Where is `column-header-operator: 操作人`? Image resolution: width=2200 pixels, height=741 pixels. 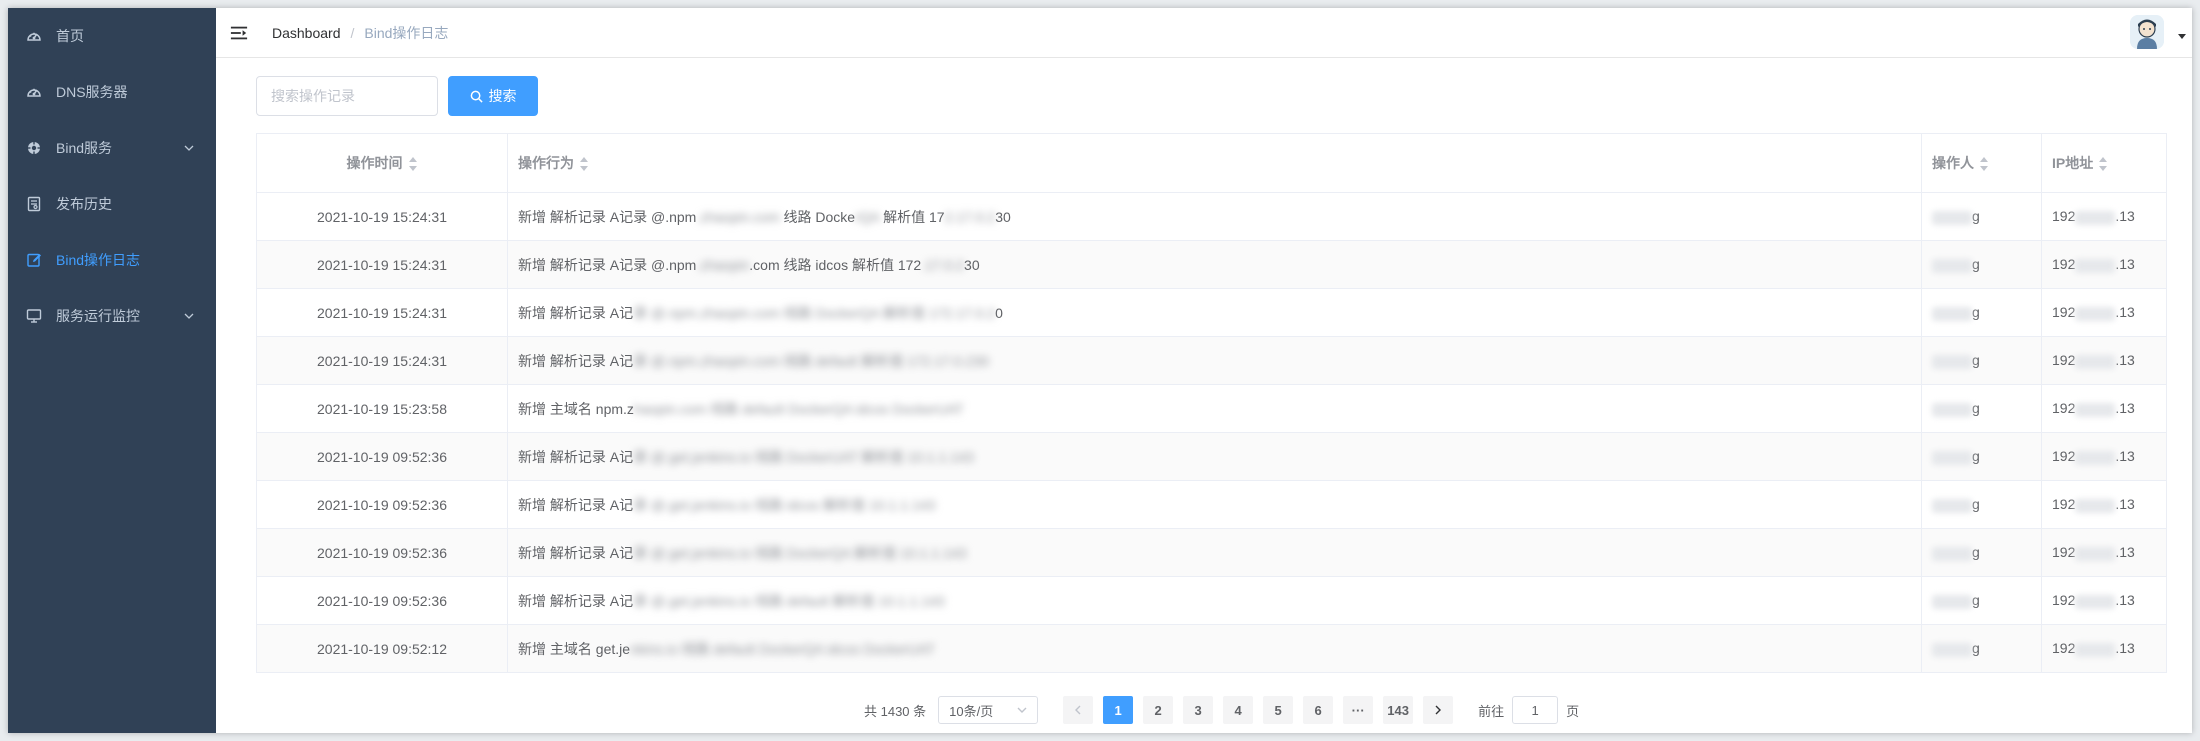 column-header-operator: 操作人 is located at coordinates (1981, 163).